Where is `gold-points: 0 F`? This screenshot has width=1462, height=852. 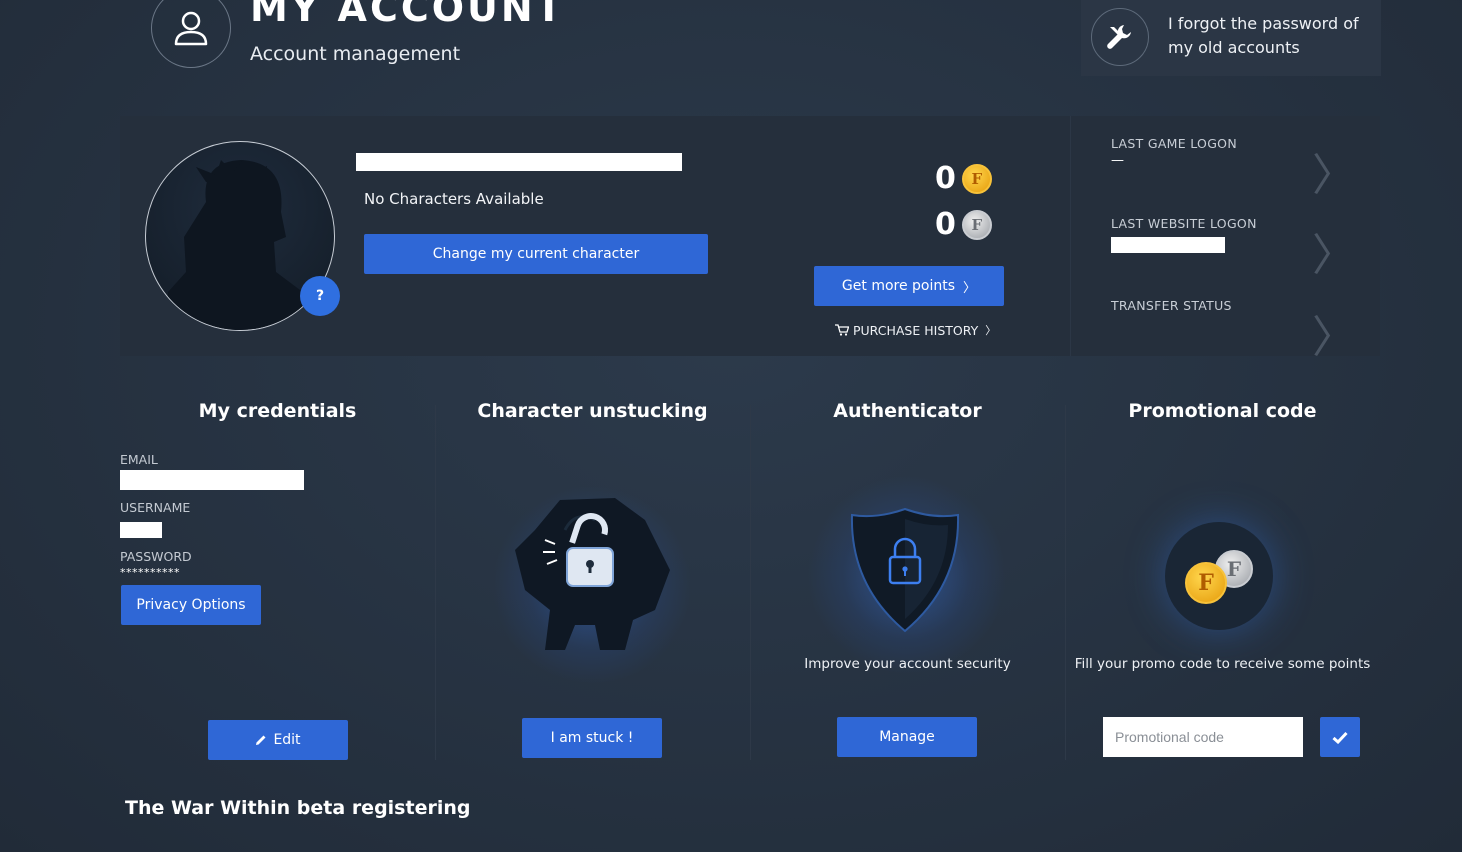 gold-points: 0 F is located at coordinates (966, 178).